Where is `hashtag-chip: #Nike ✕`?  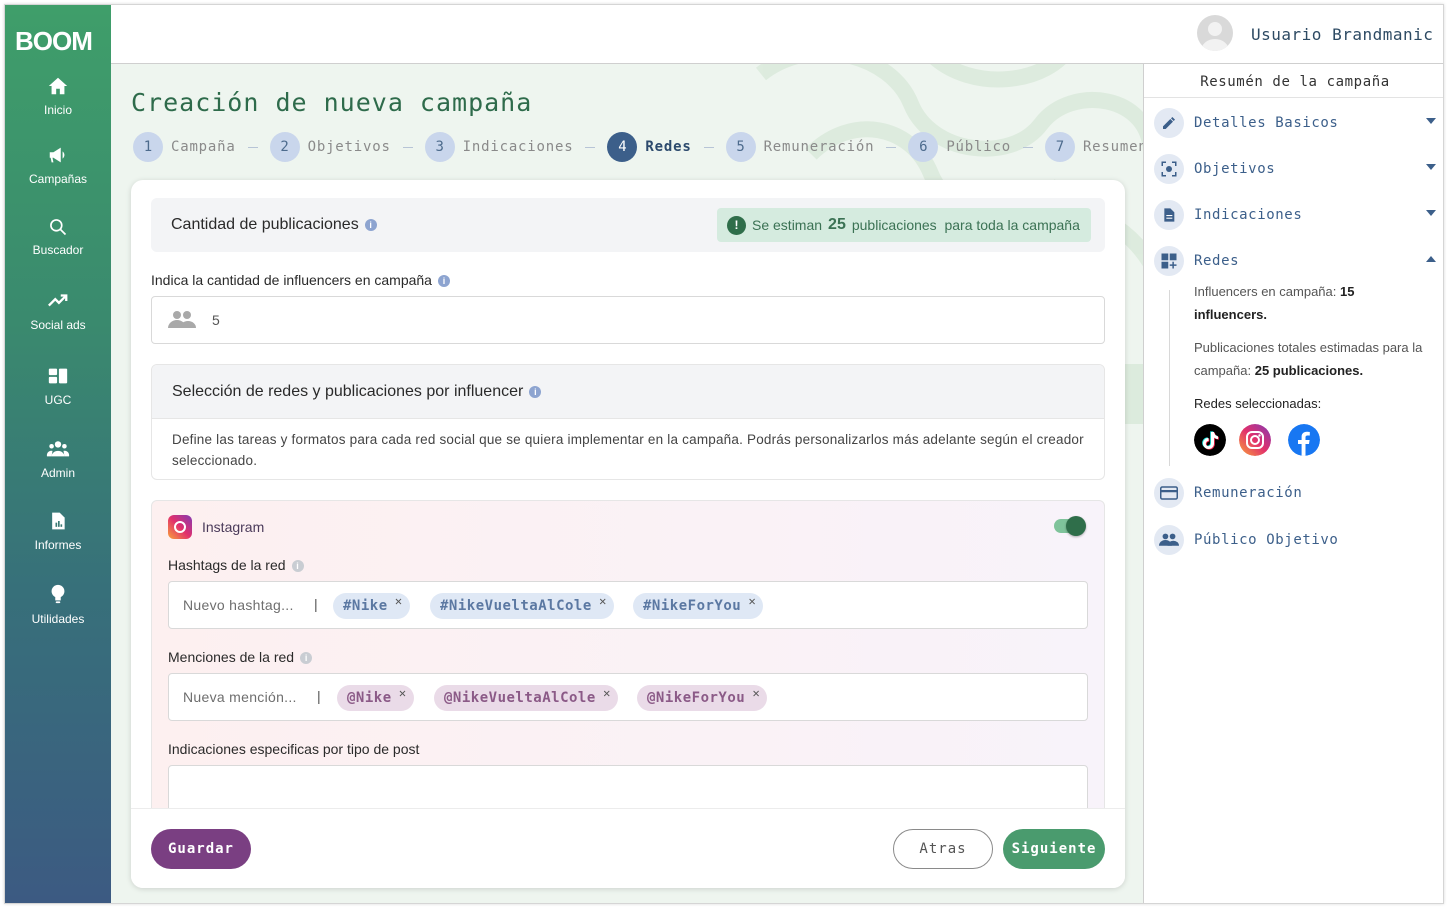
hashtag-chip: #Nike ✕ is located at coordinates (371, 606).